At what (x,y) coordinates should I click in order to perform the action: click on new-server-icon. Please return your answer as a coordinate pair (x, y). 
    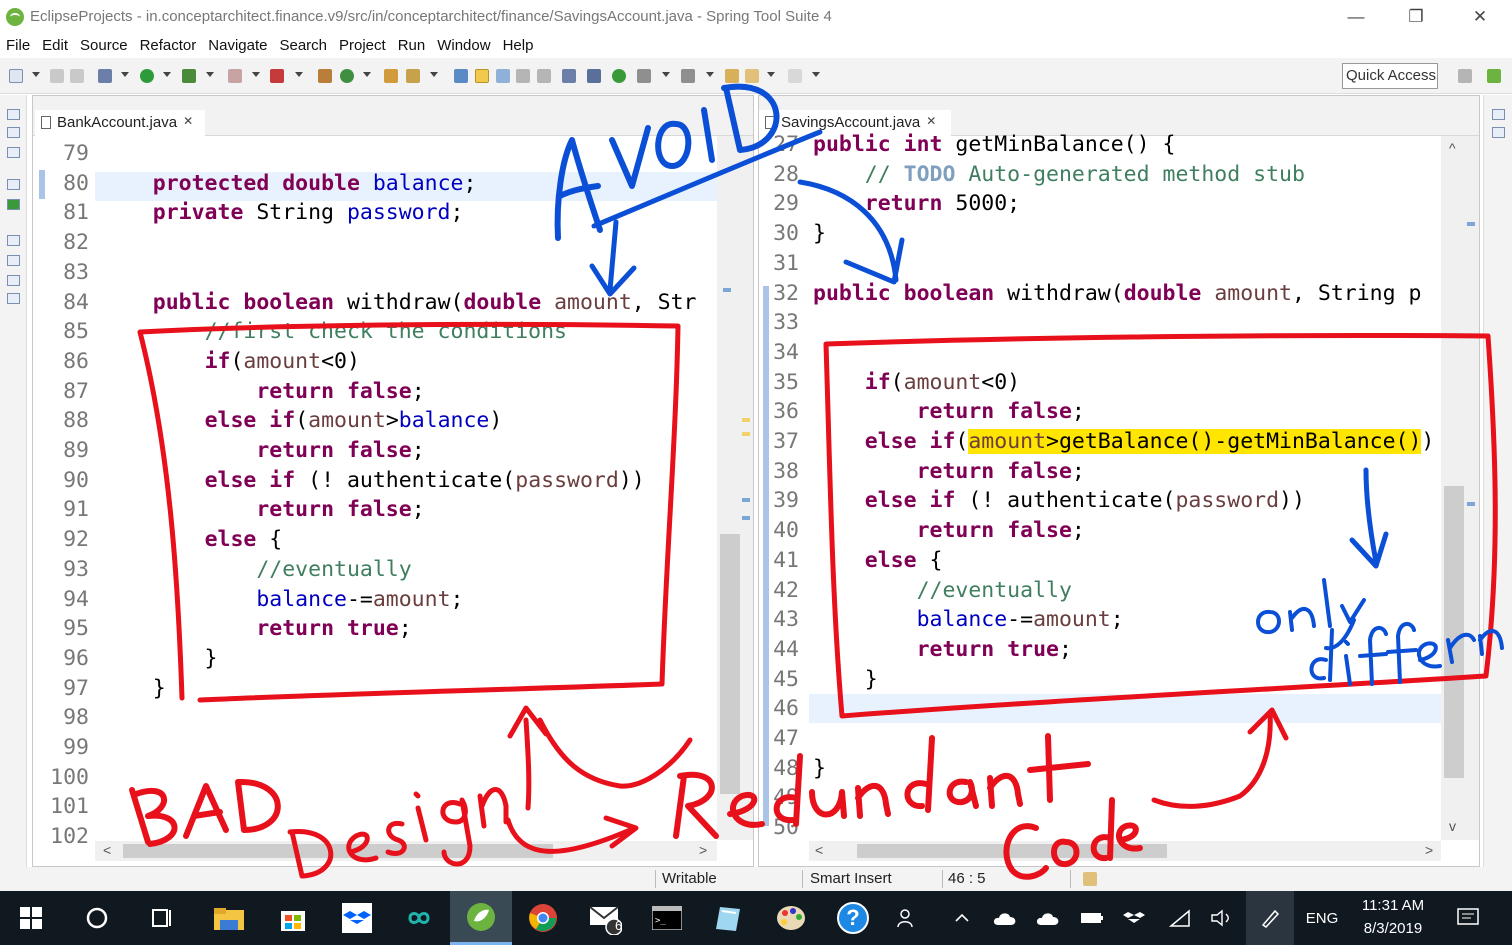
    Looking at the image, I should click on (325, 76).